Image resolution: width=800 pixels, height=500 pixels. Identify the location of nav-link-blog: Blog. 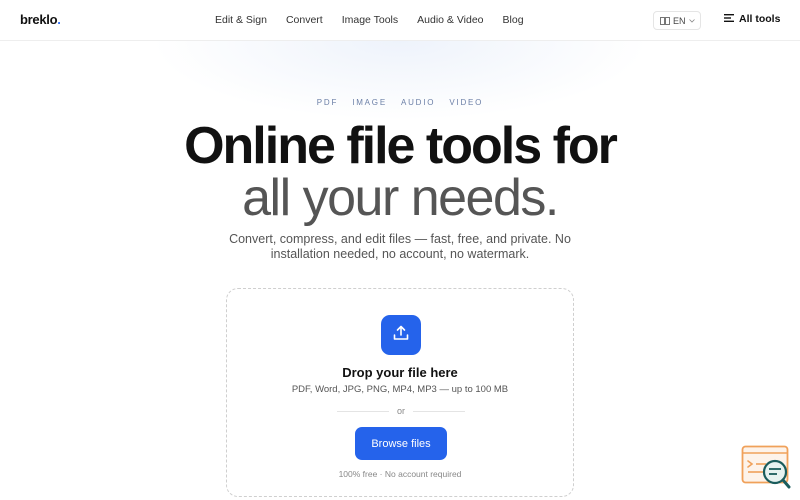
(513, 20).